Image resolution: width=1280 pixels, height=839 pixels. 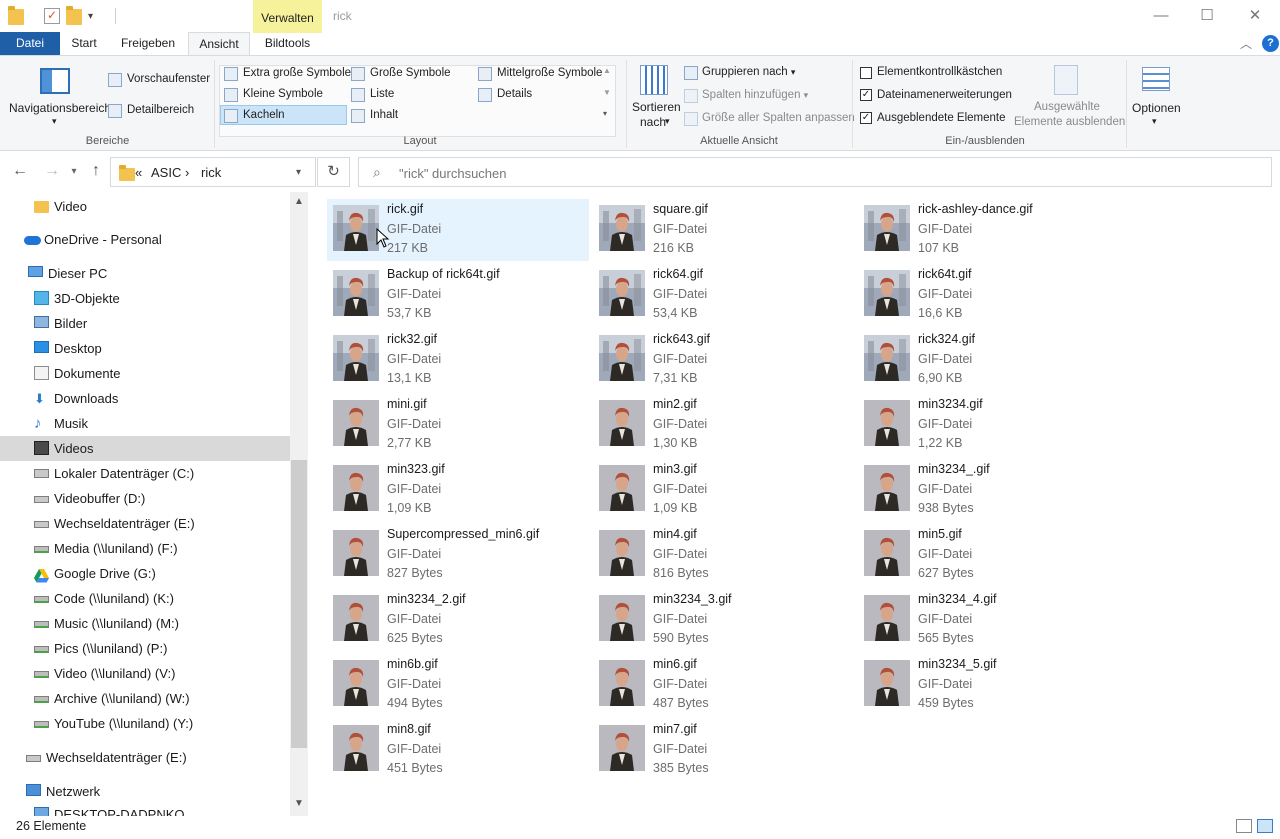 I want to click on file-tile: min2.gif GIF-Datei 1,30 KB, so click(x=724, y=425).